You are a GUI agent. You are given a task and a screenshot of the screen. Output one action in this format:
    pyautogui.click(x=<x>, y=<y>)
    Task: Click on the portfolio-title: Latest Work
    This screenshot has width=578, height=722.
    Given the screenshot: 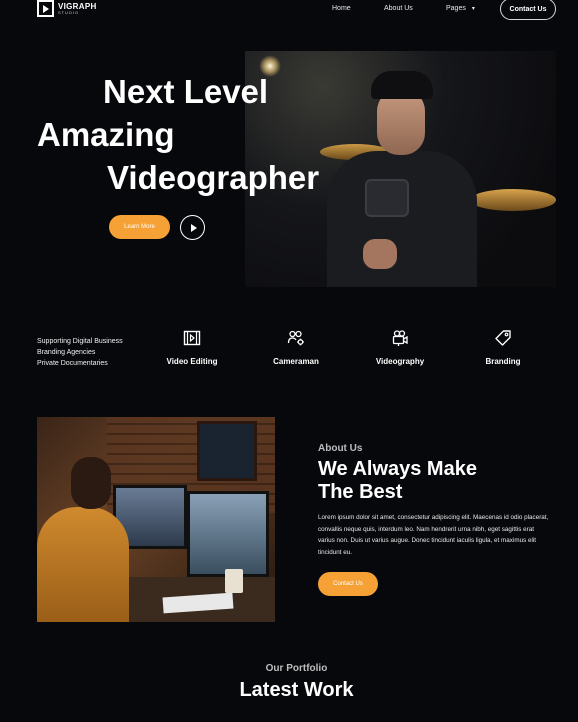 What is the action you would take?
    pyautogui.click(x=296, y=690)
    